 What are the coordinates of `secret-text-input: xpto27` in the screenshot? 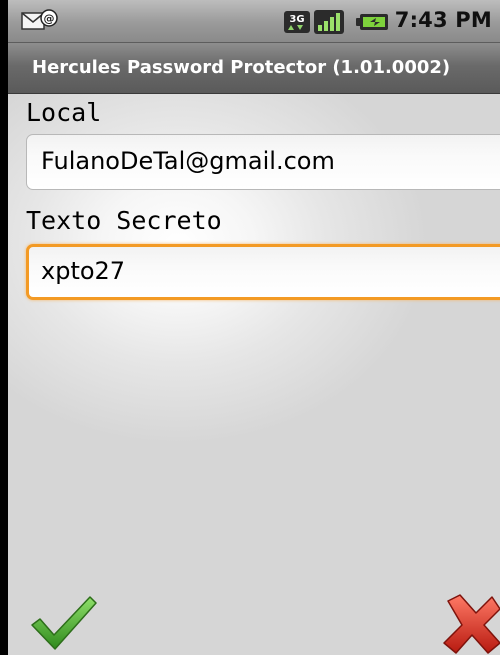 It's located at (263, 272).